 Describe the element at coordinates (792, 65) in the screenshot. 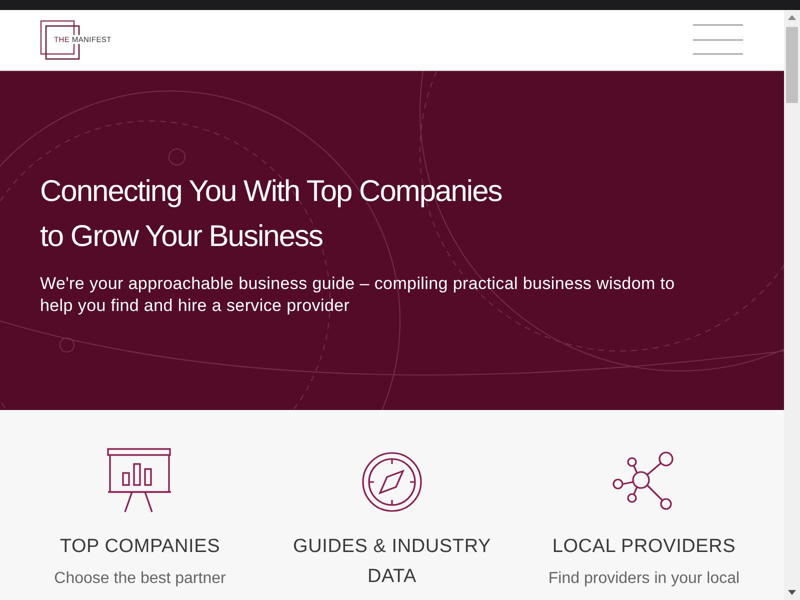

I see `scrollbar-thumb` at that location.